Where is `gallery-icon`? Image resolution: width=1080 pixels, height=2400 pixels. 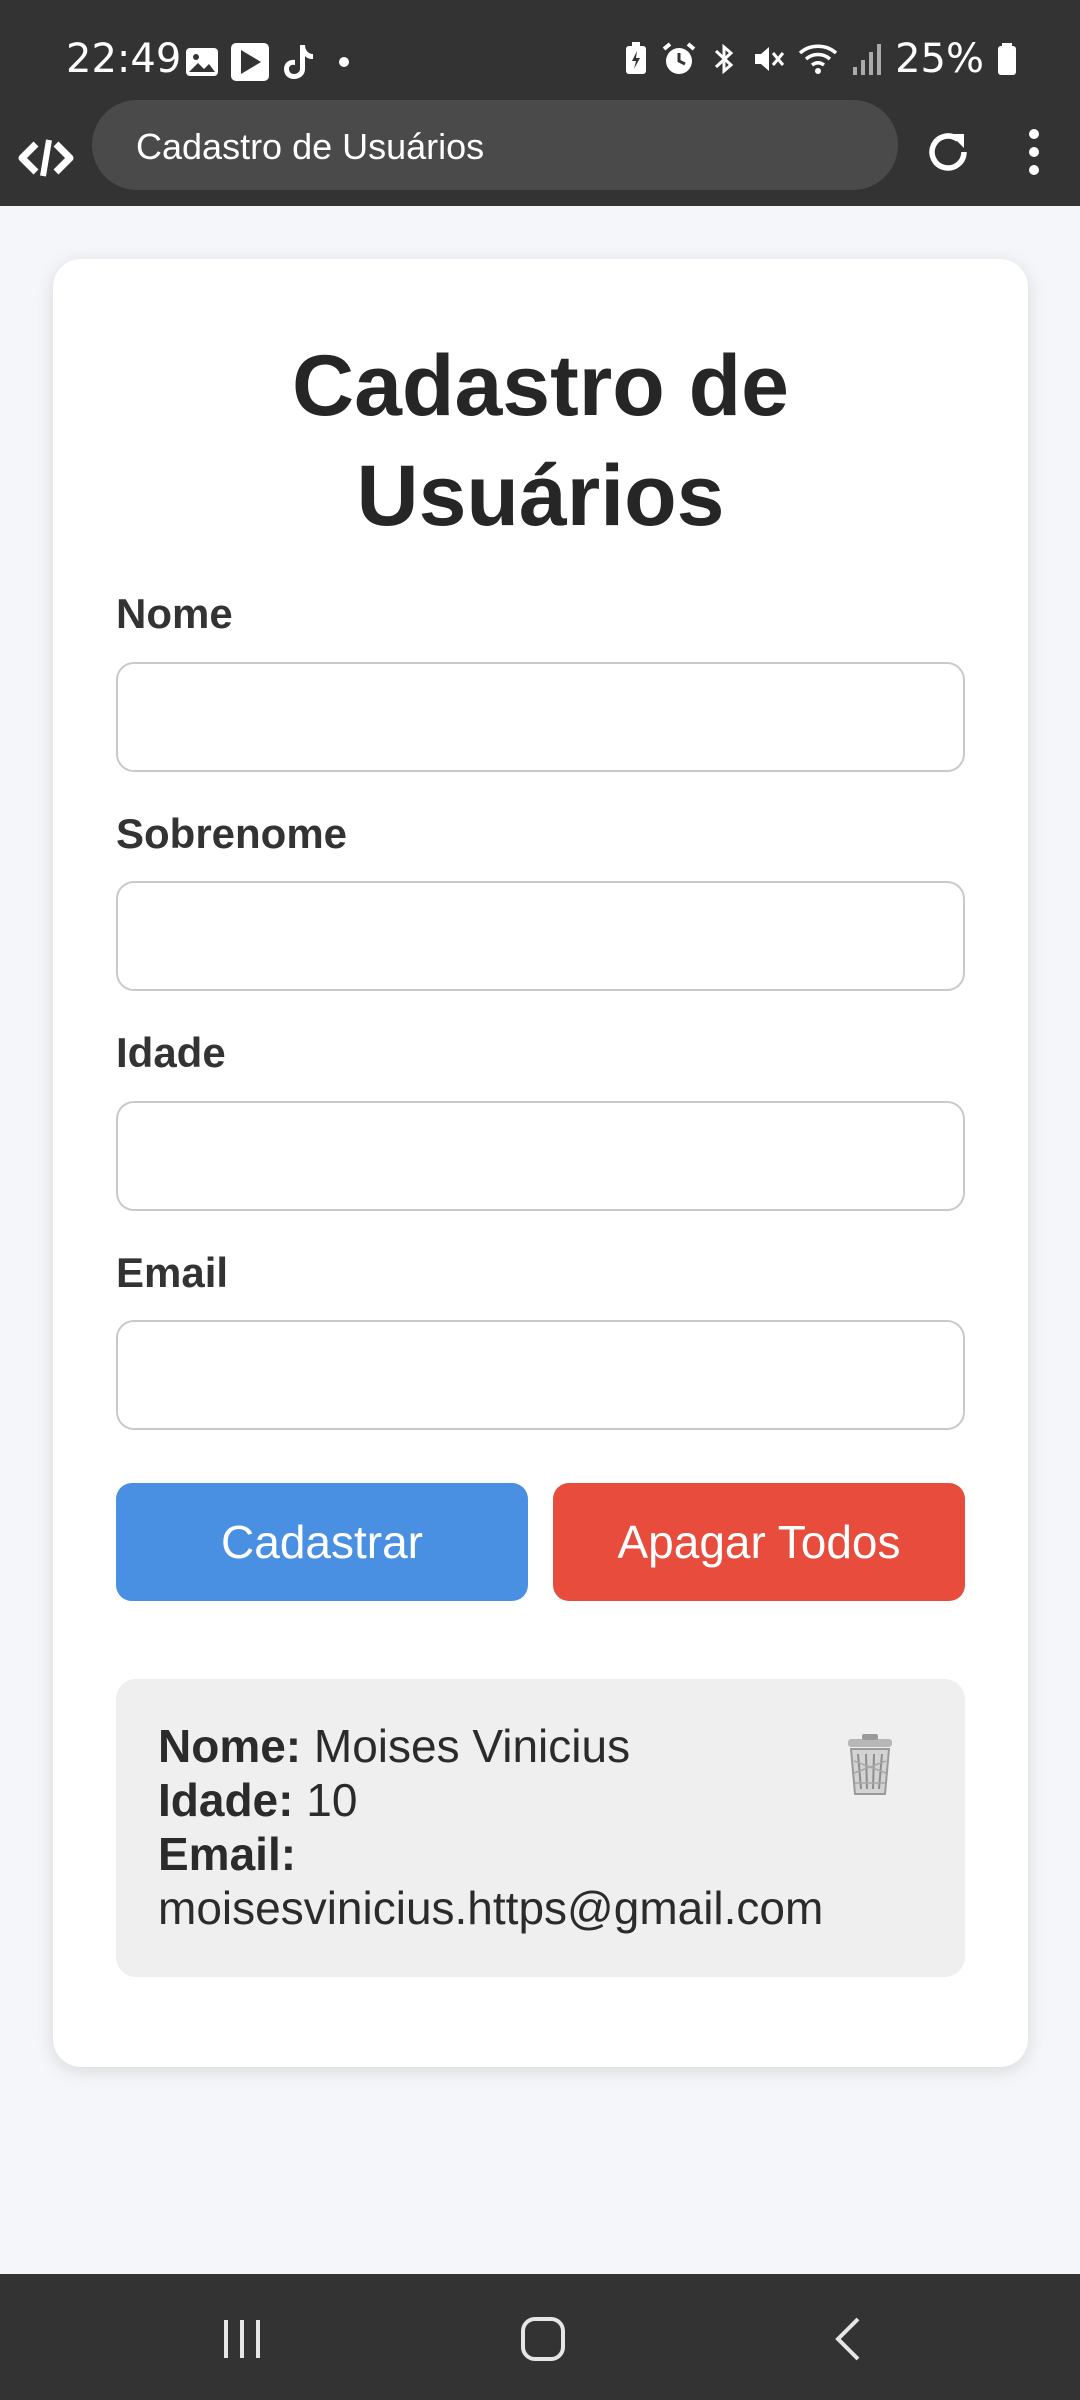
gallery-icon is located at coordinates (202, 62).